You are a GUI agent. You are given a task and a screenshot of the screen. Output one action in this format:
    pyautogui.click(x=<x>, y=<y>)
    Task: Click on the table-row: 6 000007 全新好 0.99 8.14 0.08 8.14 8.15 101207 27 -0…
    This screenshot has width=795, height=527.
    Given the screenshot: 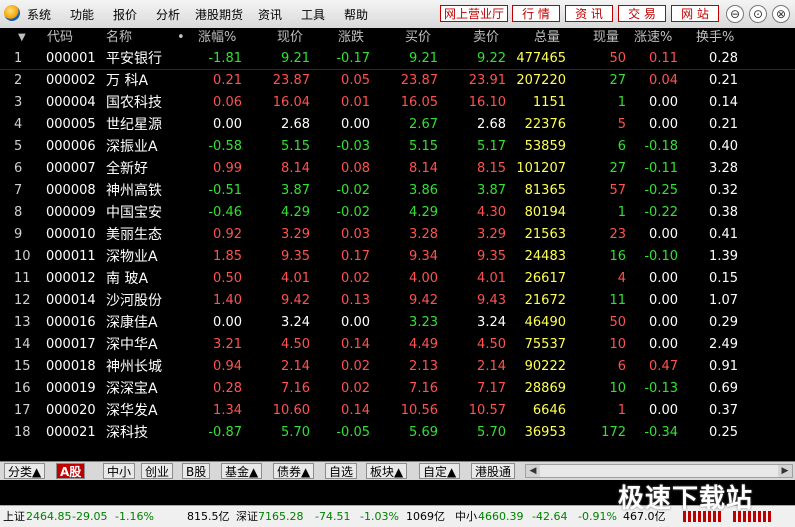 What is the action you would take?
    pyautogui.click(x=397, y=169)
    